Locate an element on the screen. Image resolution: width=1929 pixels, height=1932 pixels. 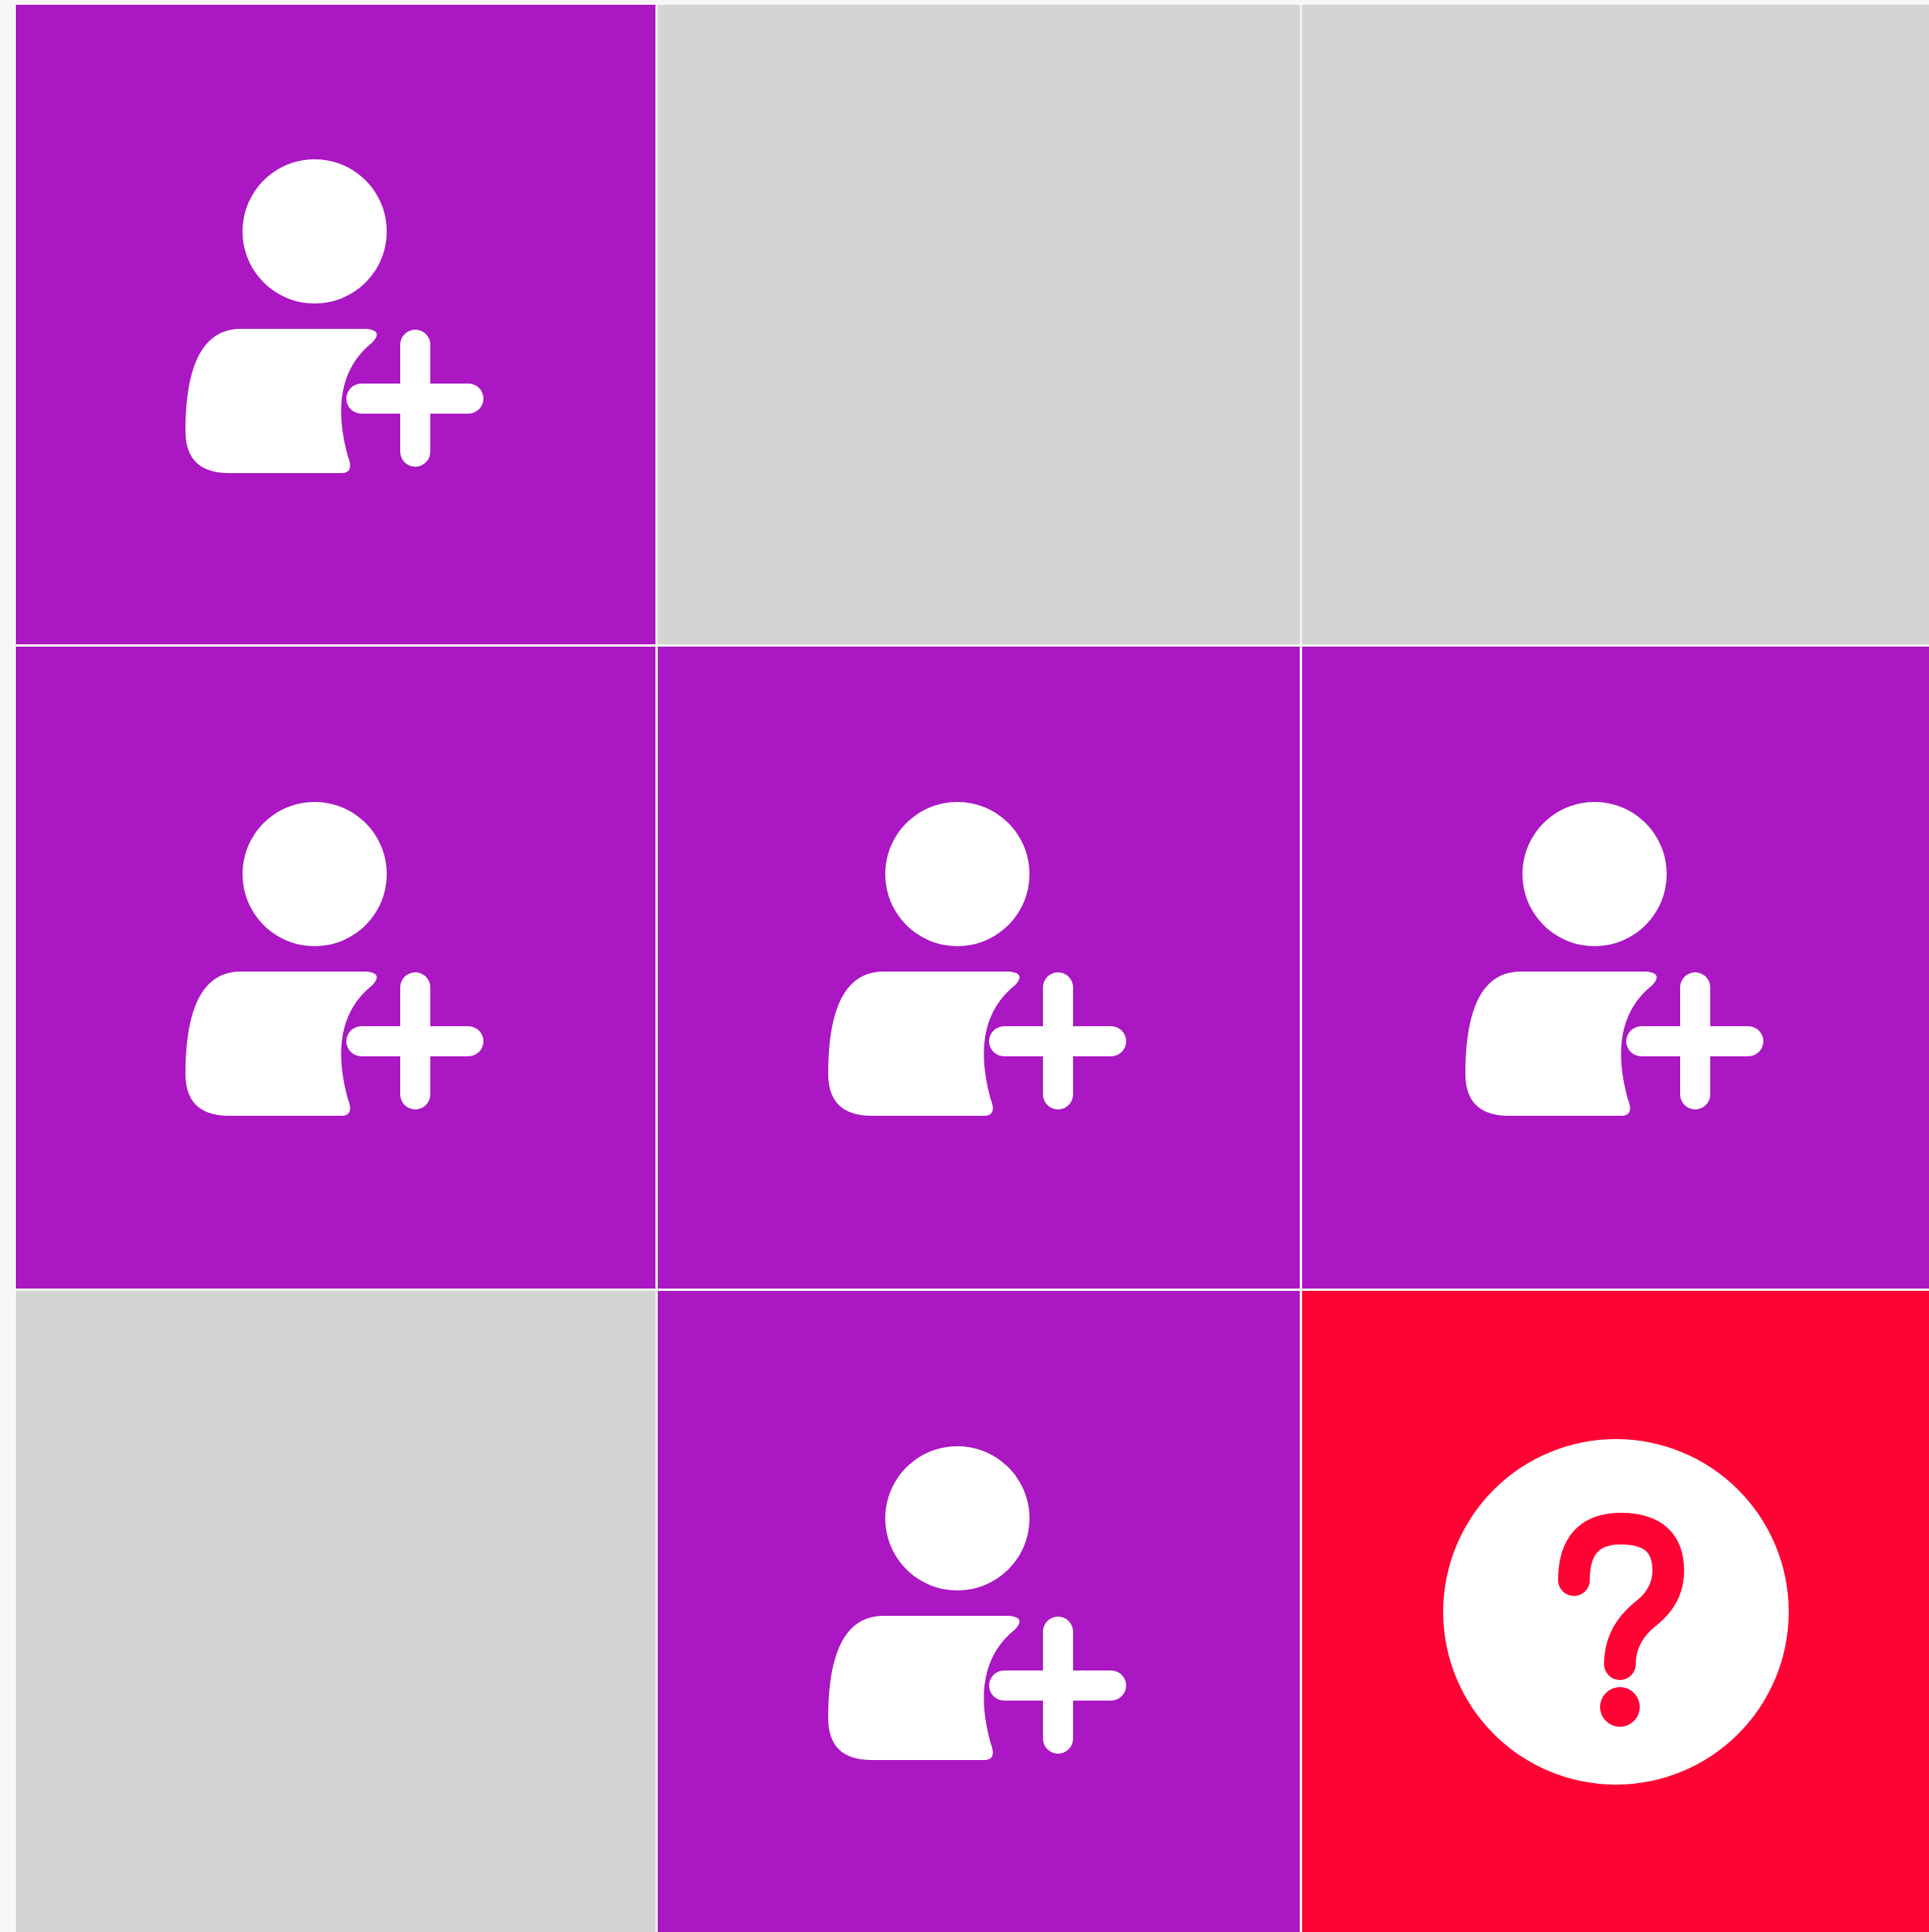
tile-r2-c1-purple is located at coordinates (337, 969).